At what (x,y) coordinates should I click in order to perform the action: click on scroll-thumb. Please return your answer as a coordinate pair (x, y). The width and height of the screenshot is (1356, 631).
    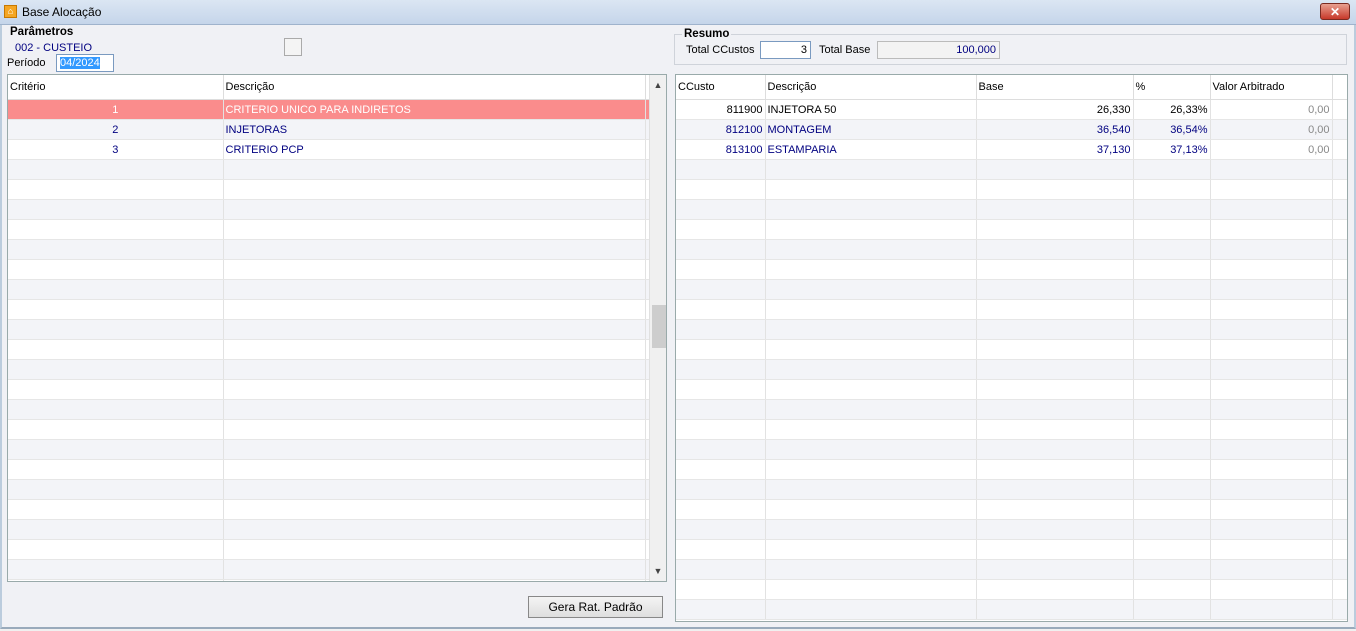
    Looking at the image, I should click on (659, 326).